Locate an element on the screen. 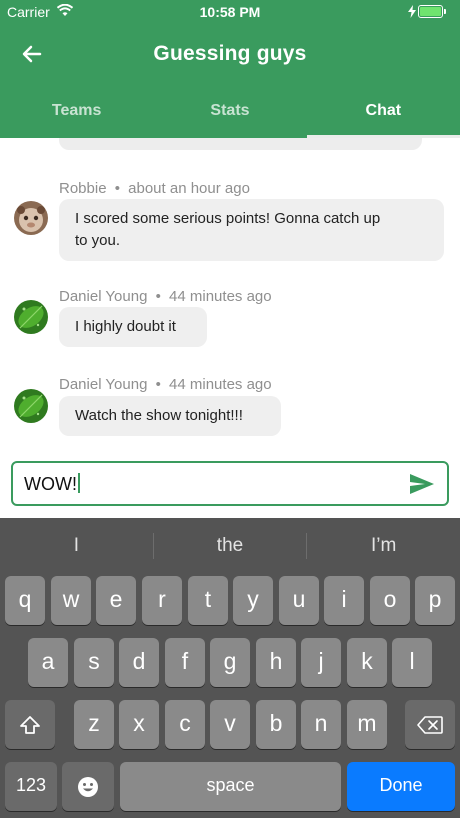  space-key: space is located at coordinates (230, 786).